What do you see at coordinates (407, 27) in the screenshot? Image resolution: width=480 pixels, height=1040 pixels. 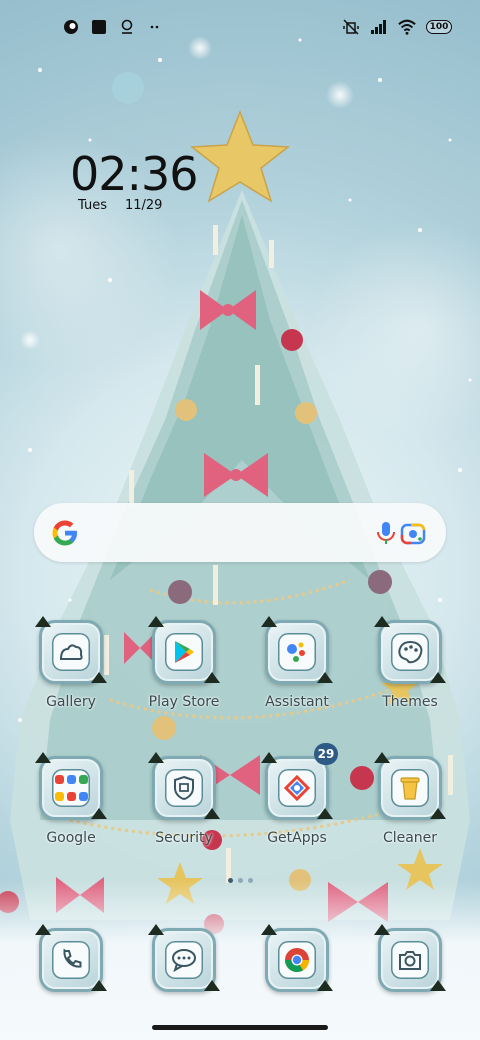 I see `wifi-icon` at bounding box center [407, 27].